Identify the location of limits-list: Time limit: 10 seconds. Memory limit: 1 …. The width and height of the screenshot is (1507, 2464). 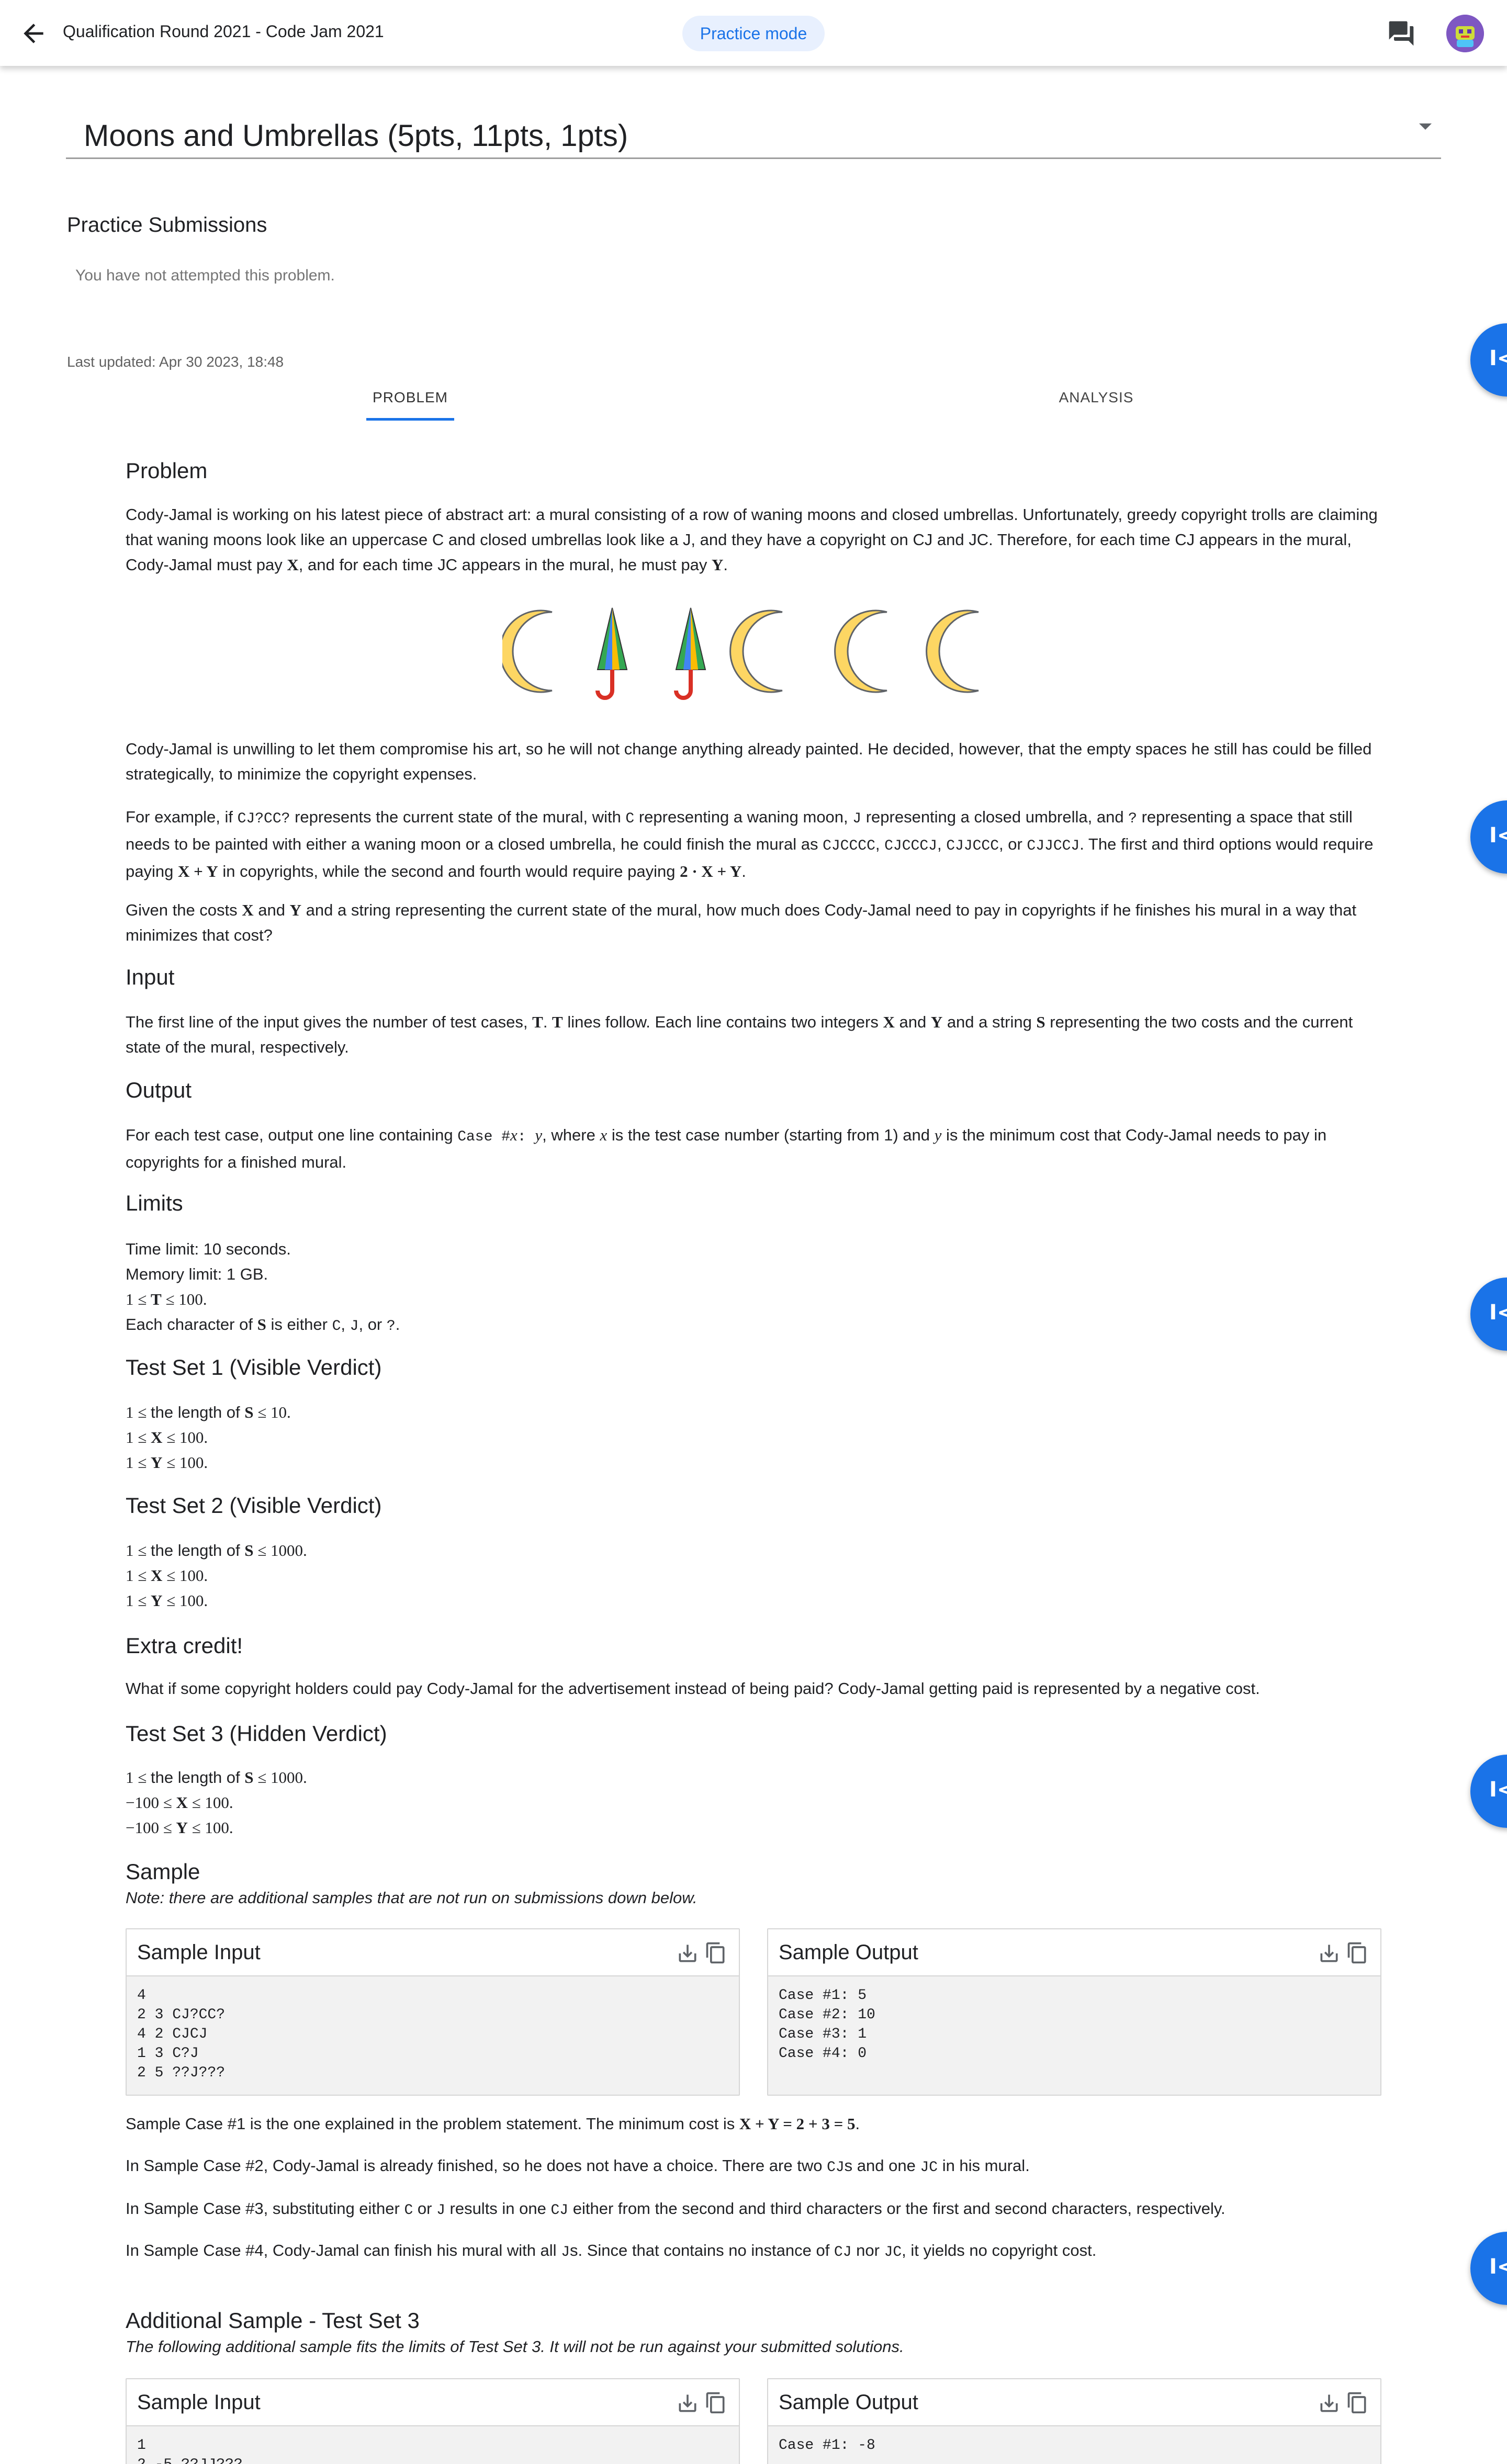
(263, 1287).